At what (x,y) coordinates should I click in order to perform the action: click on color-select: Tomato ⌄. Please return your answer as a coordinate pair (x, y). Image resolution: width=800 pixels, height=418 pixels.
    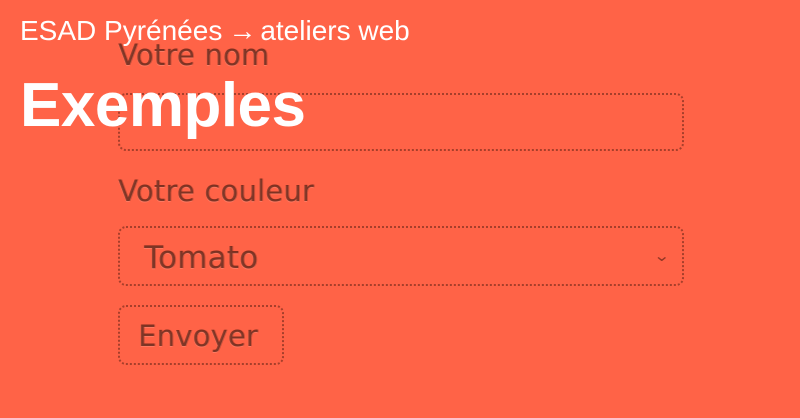
    Looking at the image, I should click on (401, 256).